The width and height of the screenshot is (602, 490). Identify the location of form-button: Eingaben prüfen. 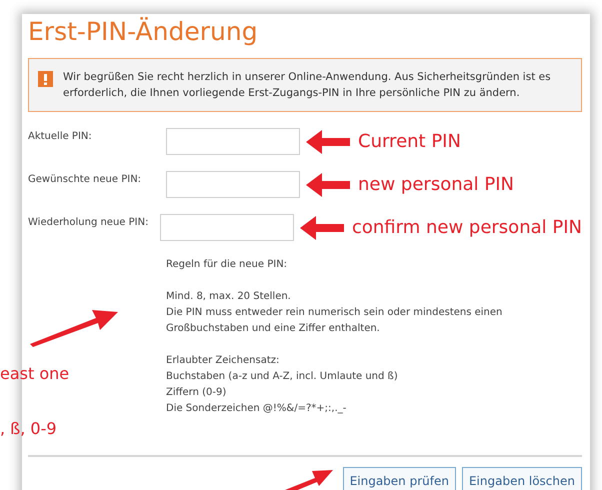
(399, 478).